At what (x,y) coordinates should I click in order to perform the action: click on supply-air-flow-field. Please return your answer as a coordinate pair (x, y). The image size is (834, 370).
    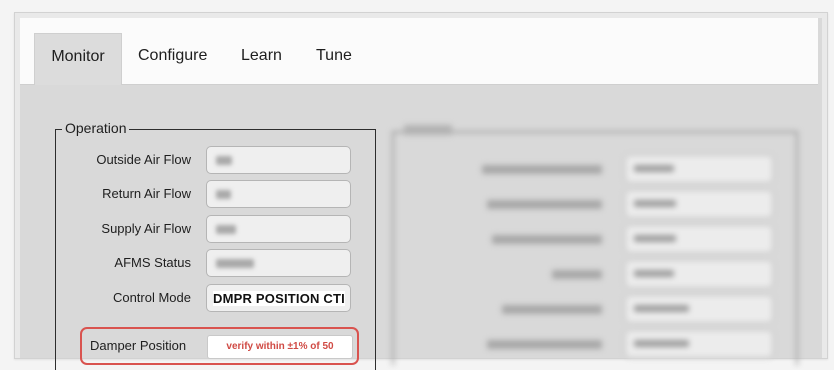
    Looking at the image, I should click on (278, 229).